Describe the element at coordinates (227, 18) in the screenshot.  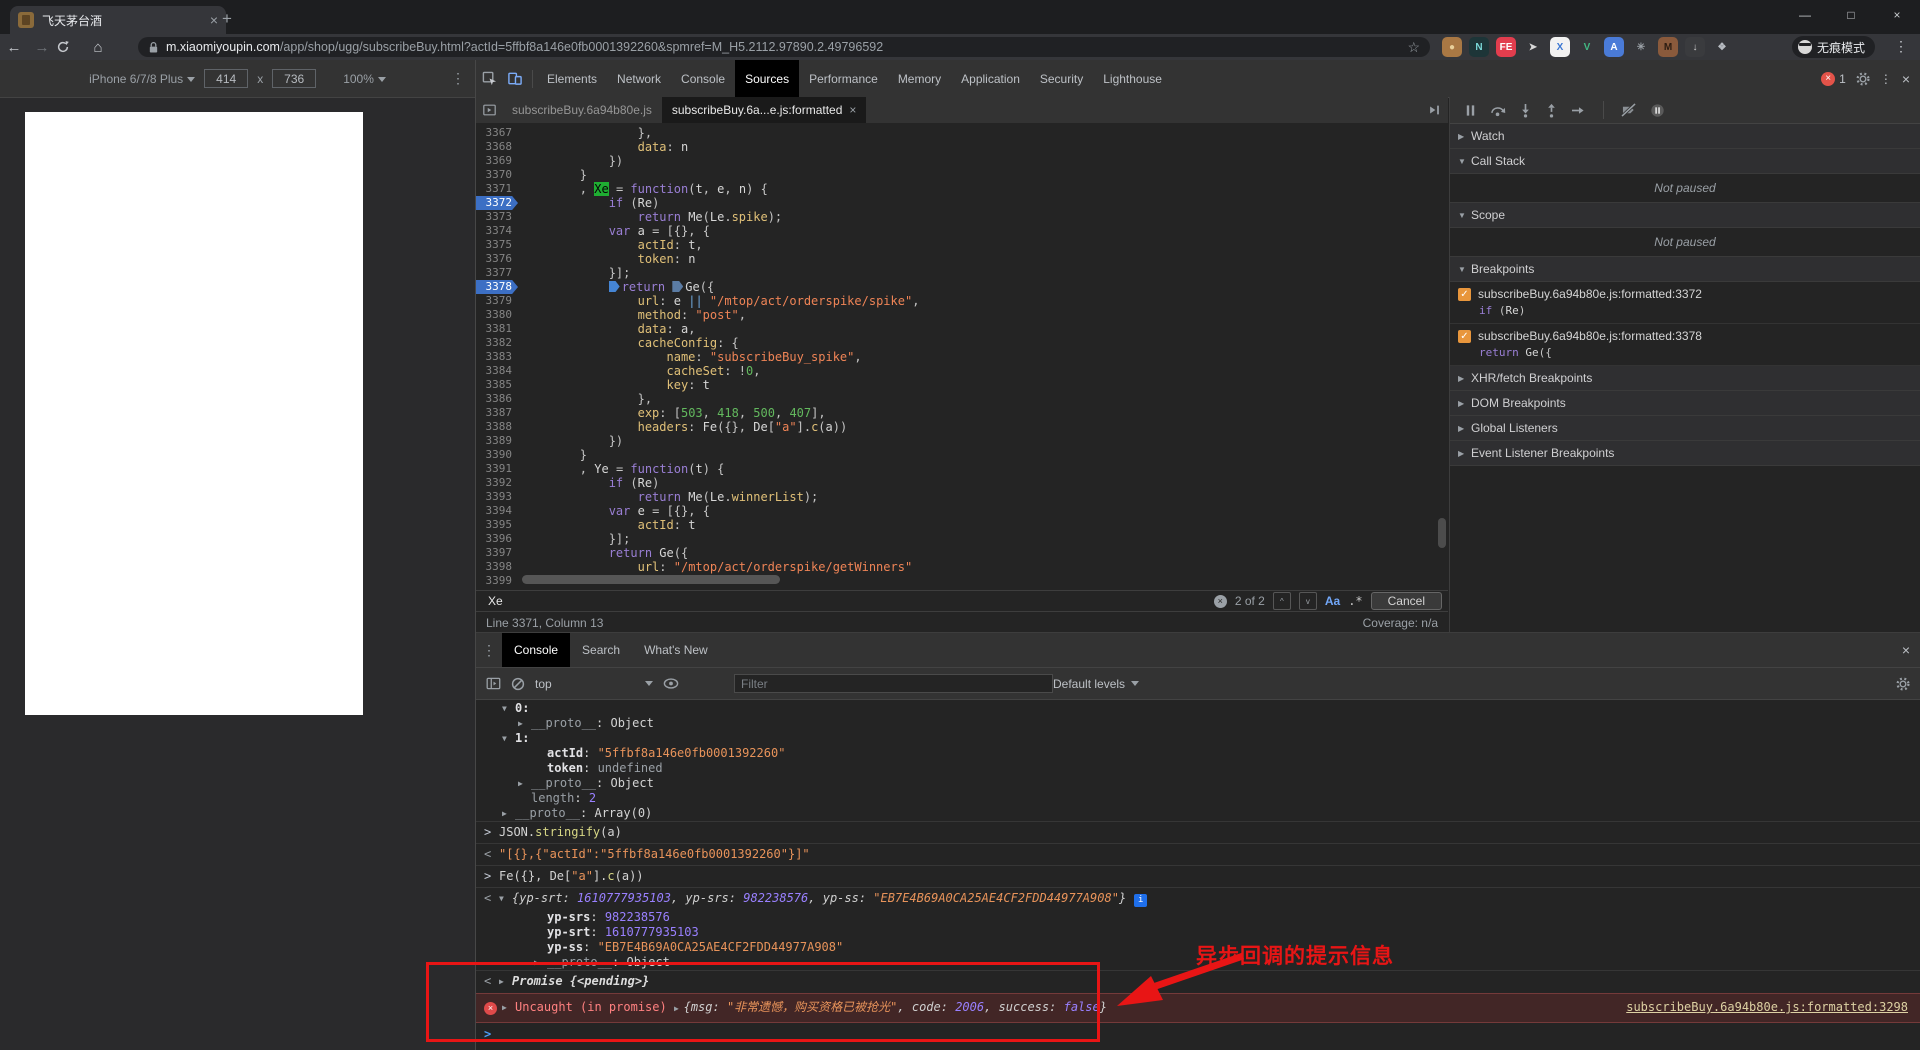
I see `new-tab-button: +` at that location.